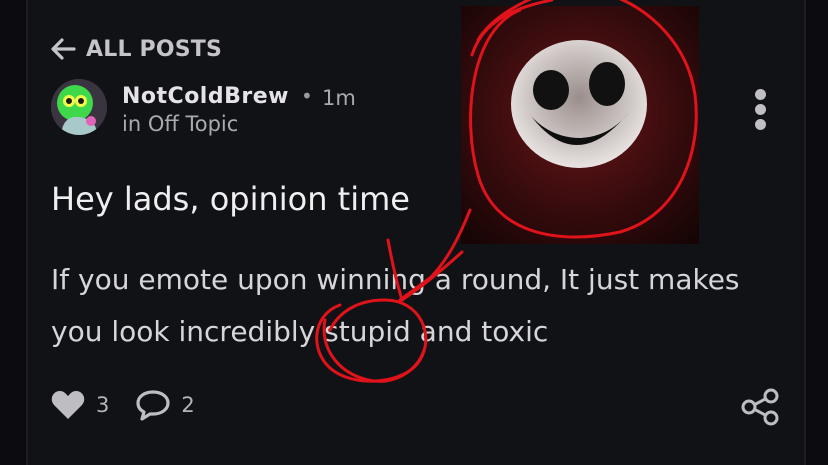 The image size is (828, 465). Describe the element at coordinates (580, 125) in the screenshot. I see `overlay-face-image` at that location.